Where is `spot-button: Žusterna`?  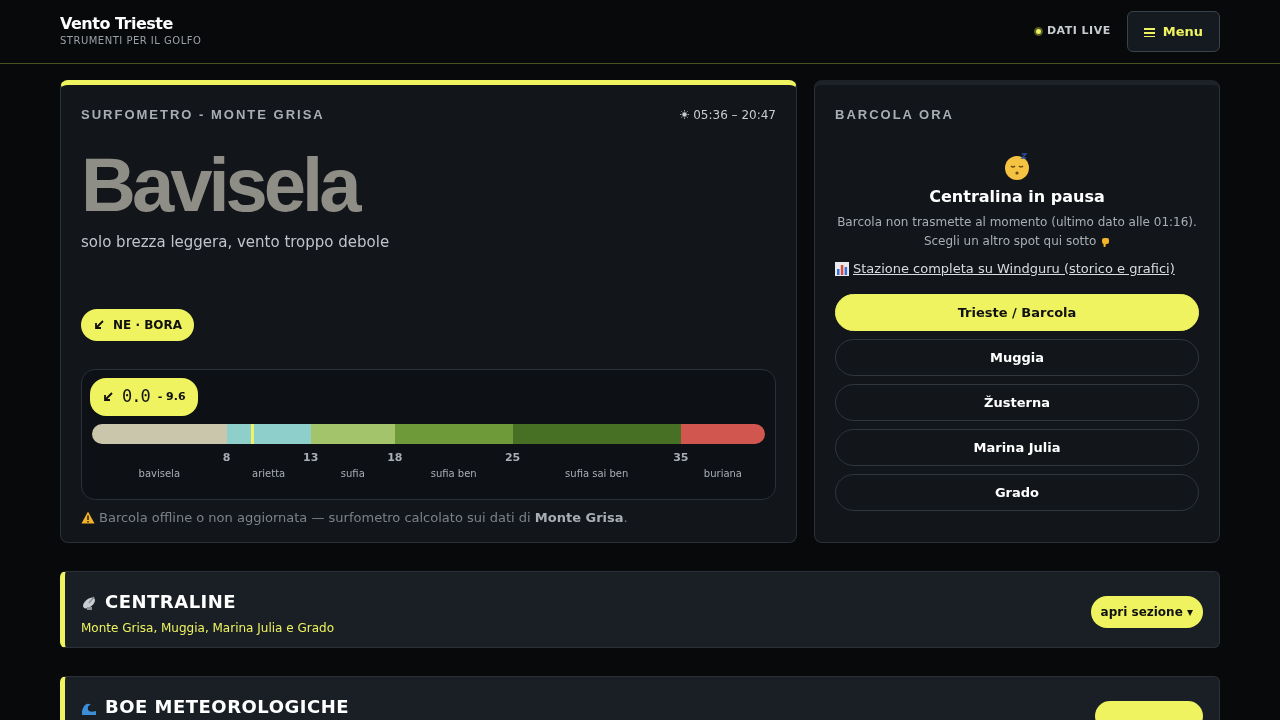
spot-button: Žusterna is located at coordinates (1017, 403).